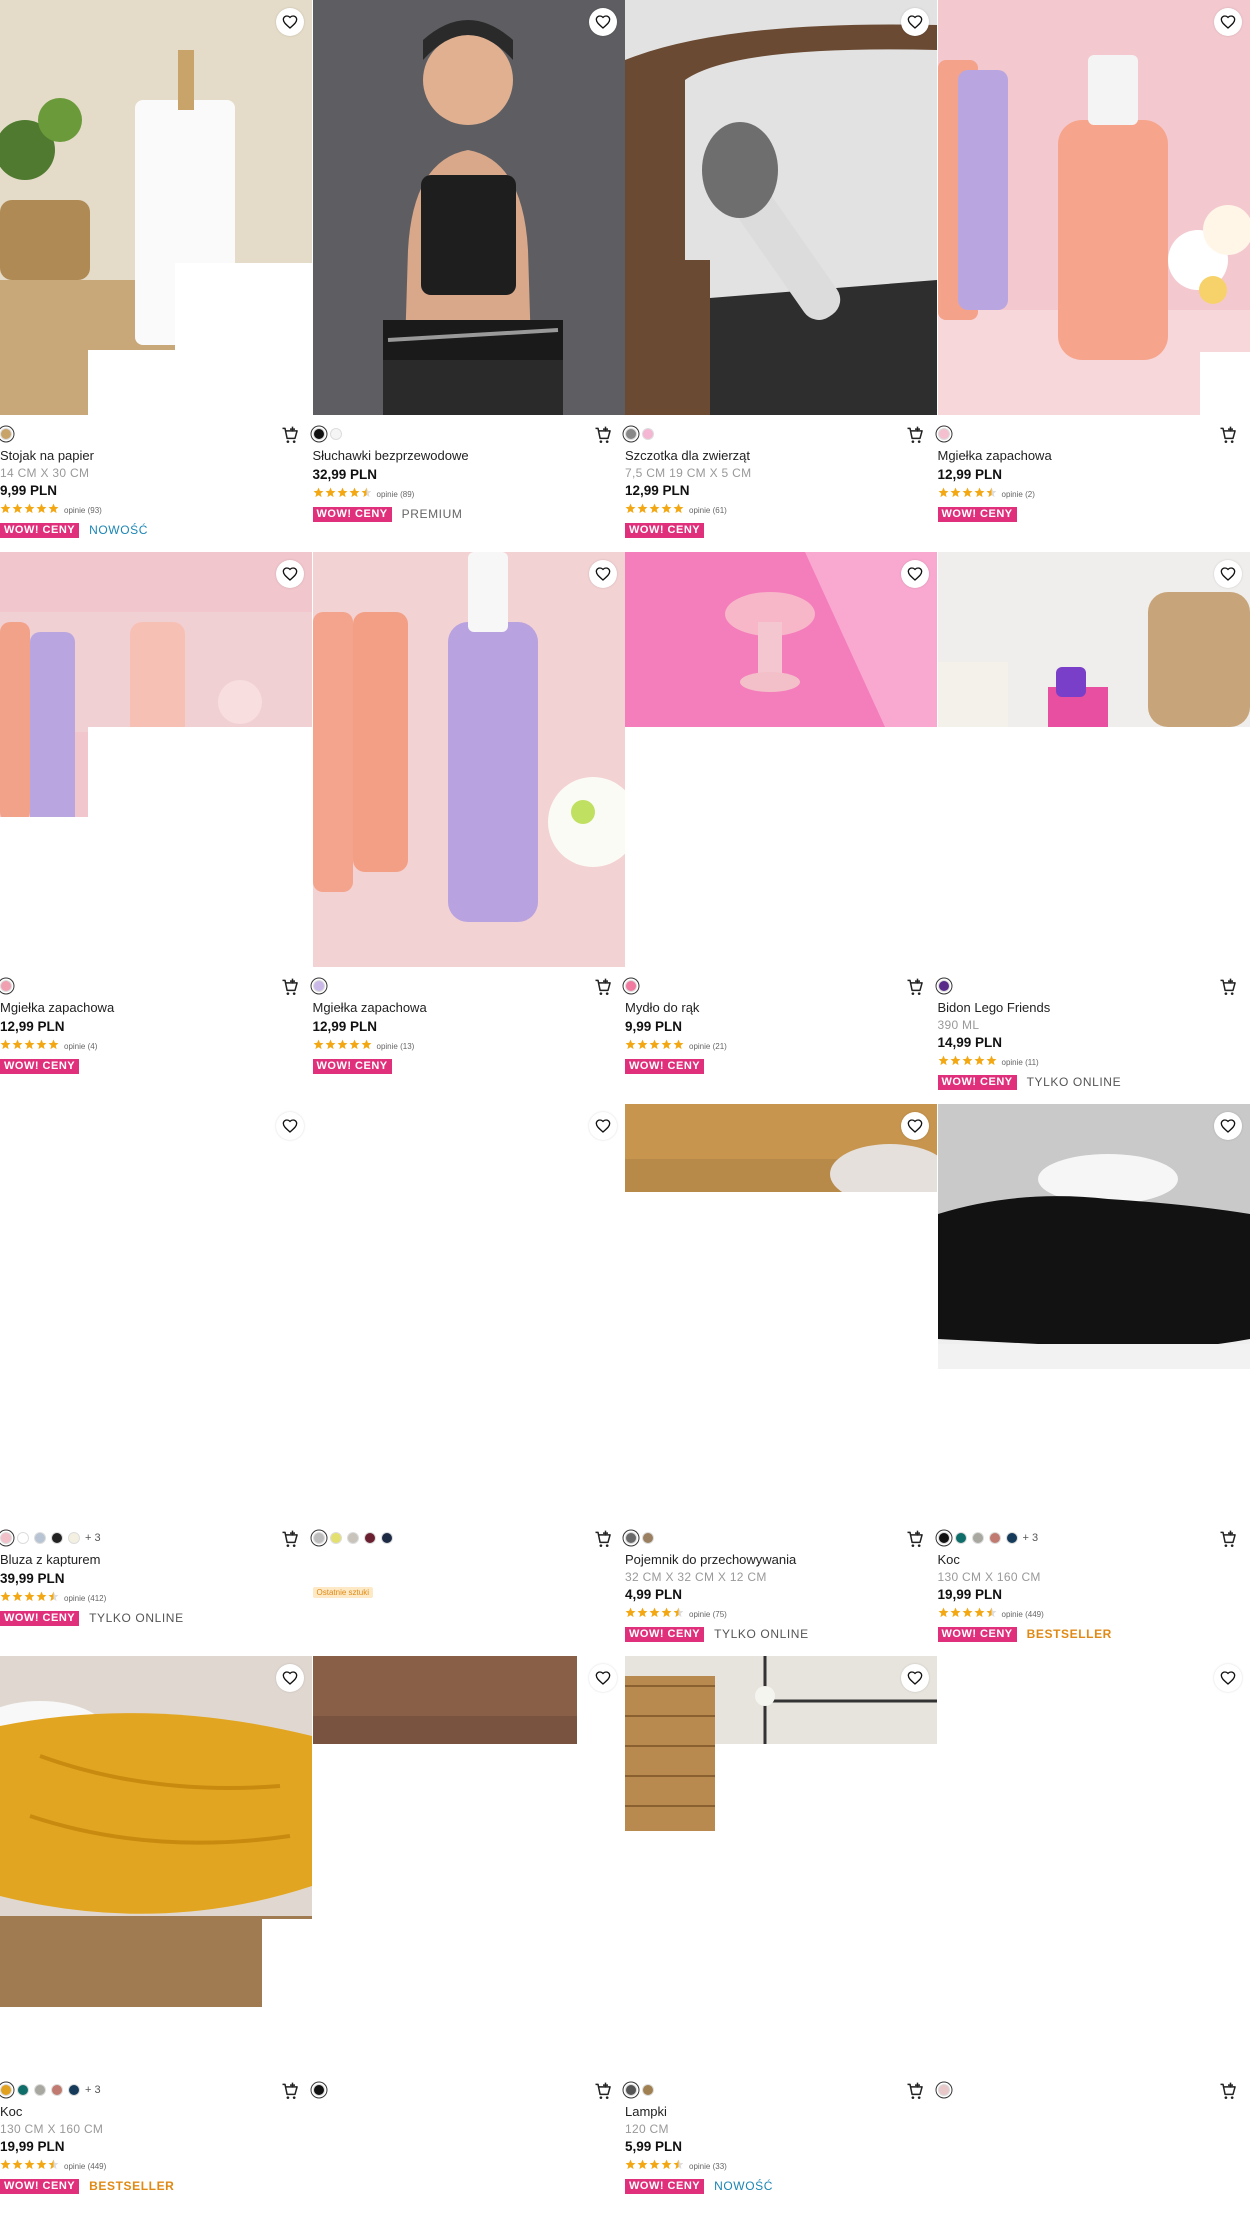 Image resolution: width=1250 pixels, height=2230 pixels. What do you see at coordinates (83, 510) in the screenshot?
I see `review-count: opinie (93)` at bounding box center [83, 510].